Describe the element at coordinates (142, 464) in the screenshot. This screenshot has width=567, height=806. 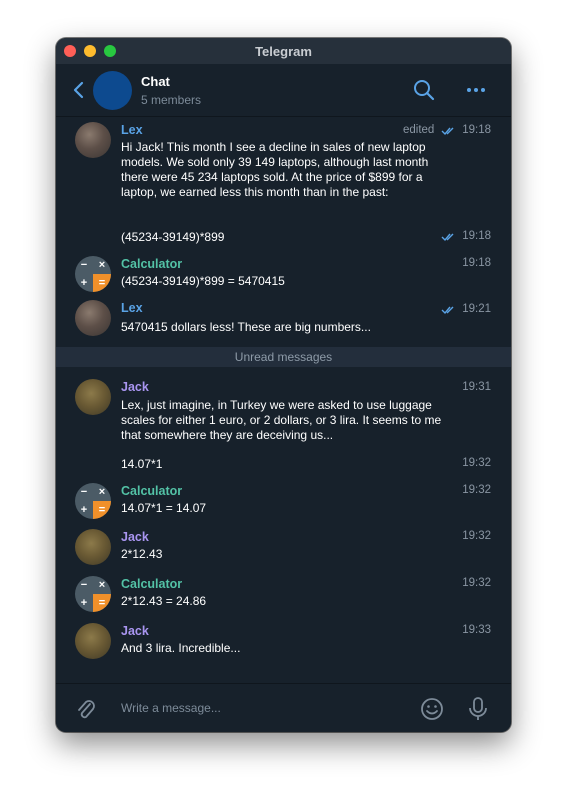
I see `message-text: 14.07*1` at that location.